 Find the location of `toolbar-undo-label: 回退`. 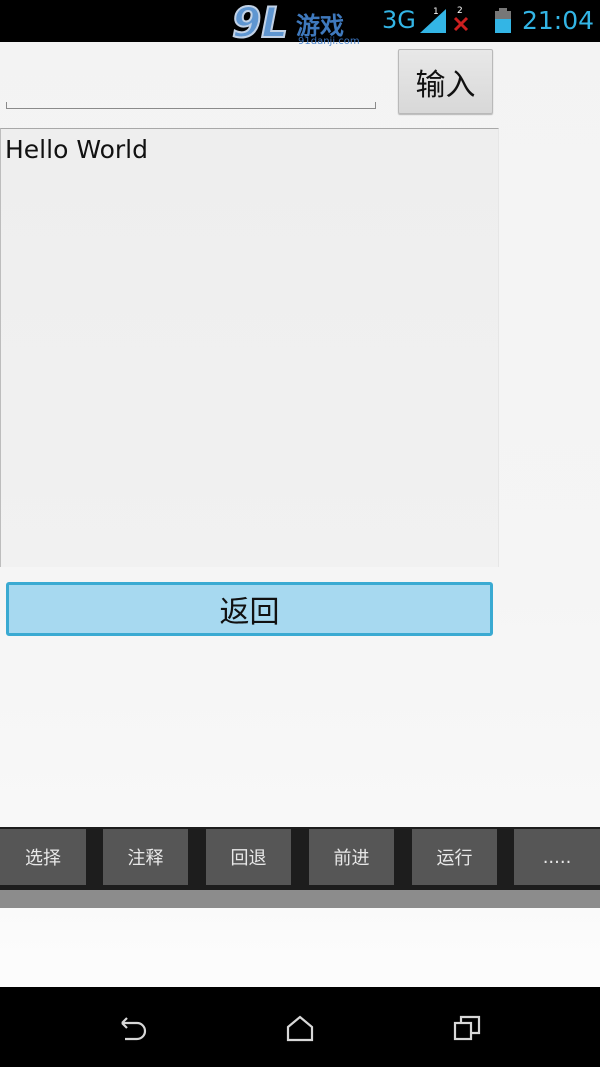

toolbar-undo-label: 回退 is located at coordinates (248, 858).